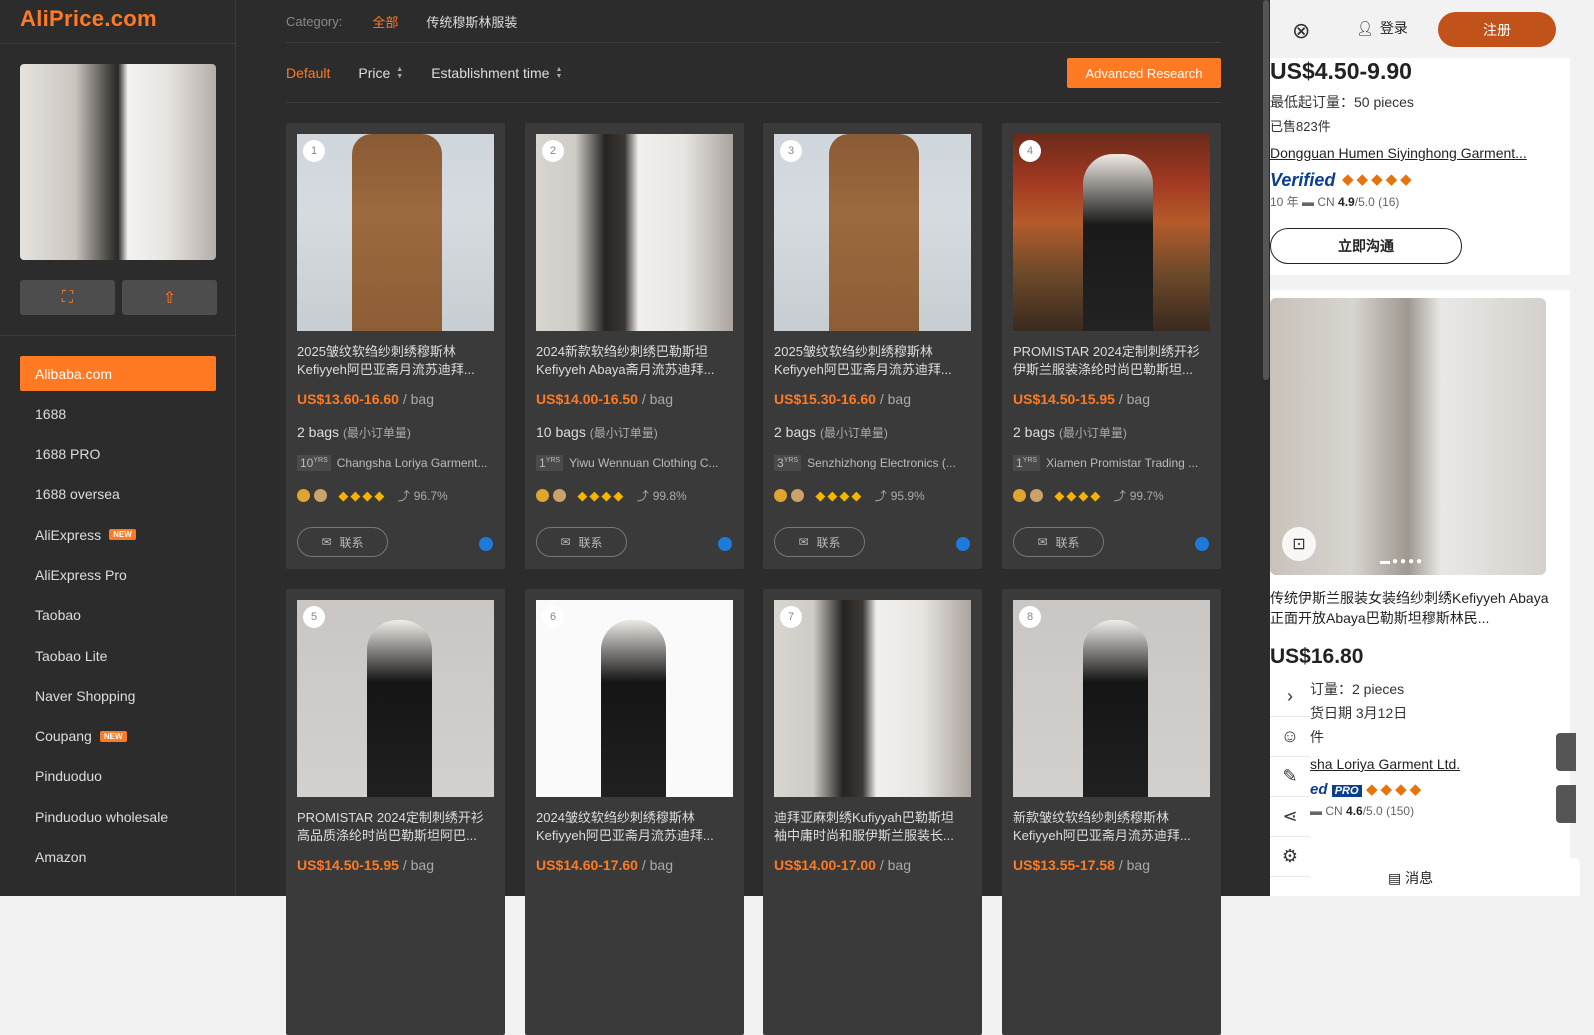 The image size is (1594, 1035). Describe the element at coordinates (118, 454) in the screenshot. I see `platform-item: 1688 PRO` at that location.